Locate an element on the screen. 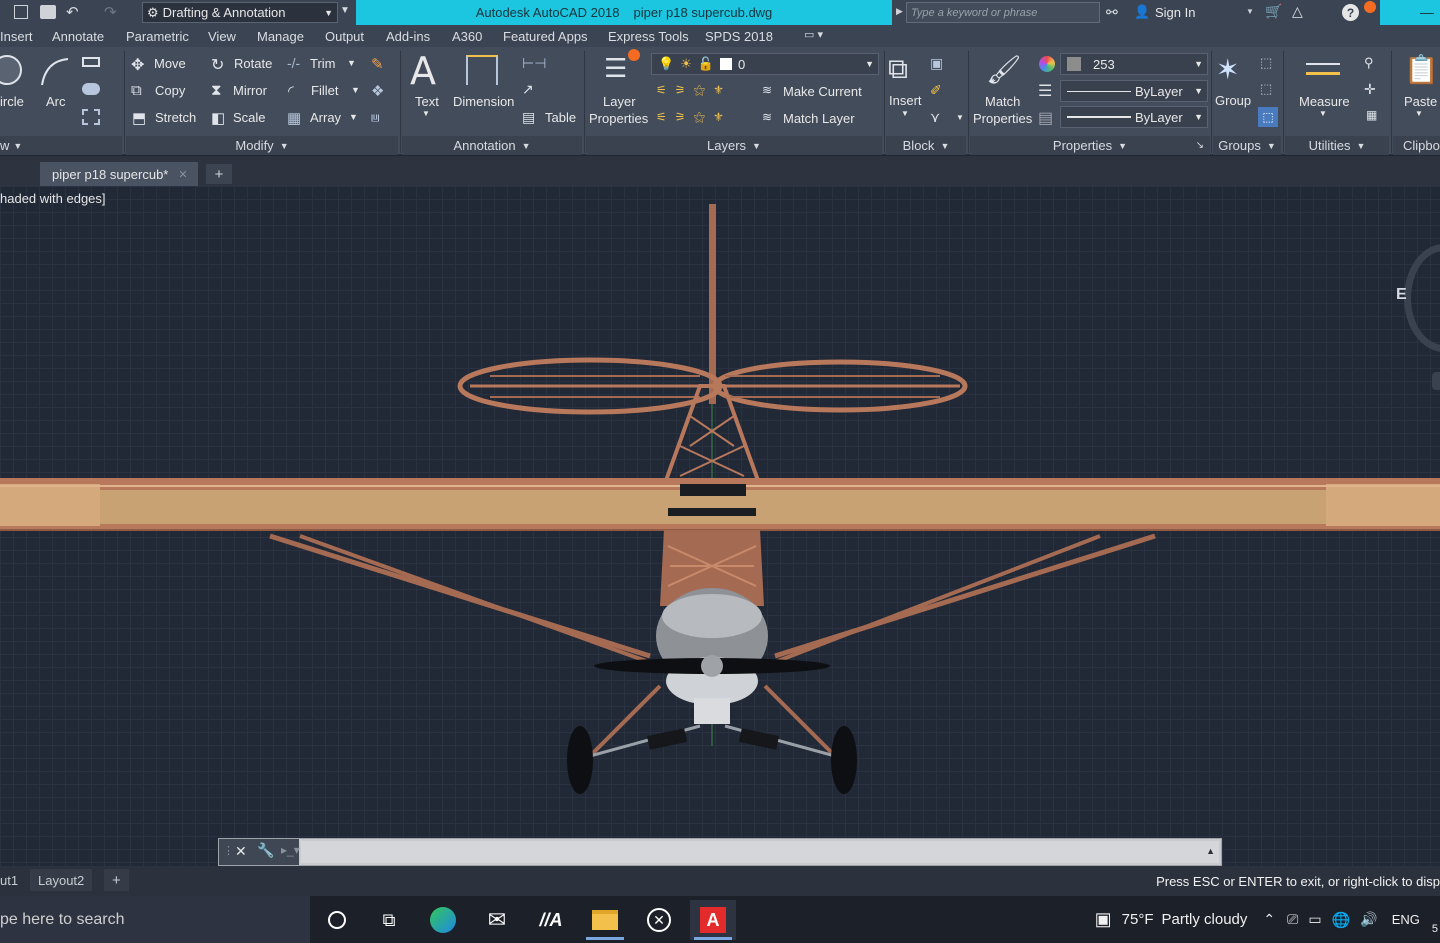 The width and height of the screenshot is (1440, 943). notification-icon is located at coordinates (1370, 7).